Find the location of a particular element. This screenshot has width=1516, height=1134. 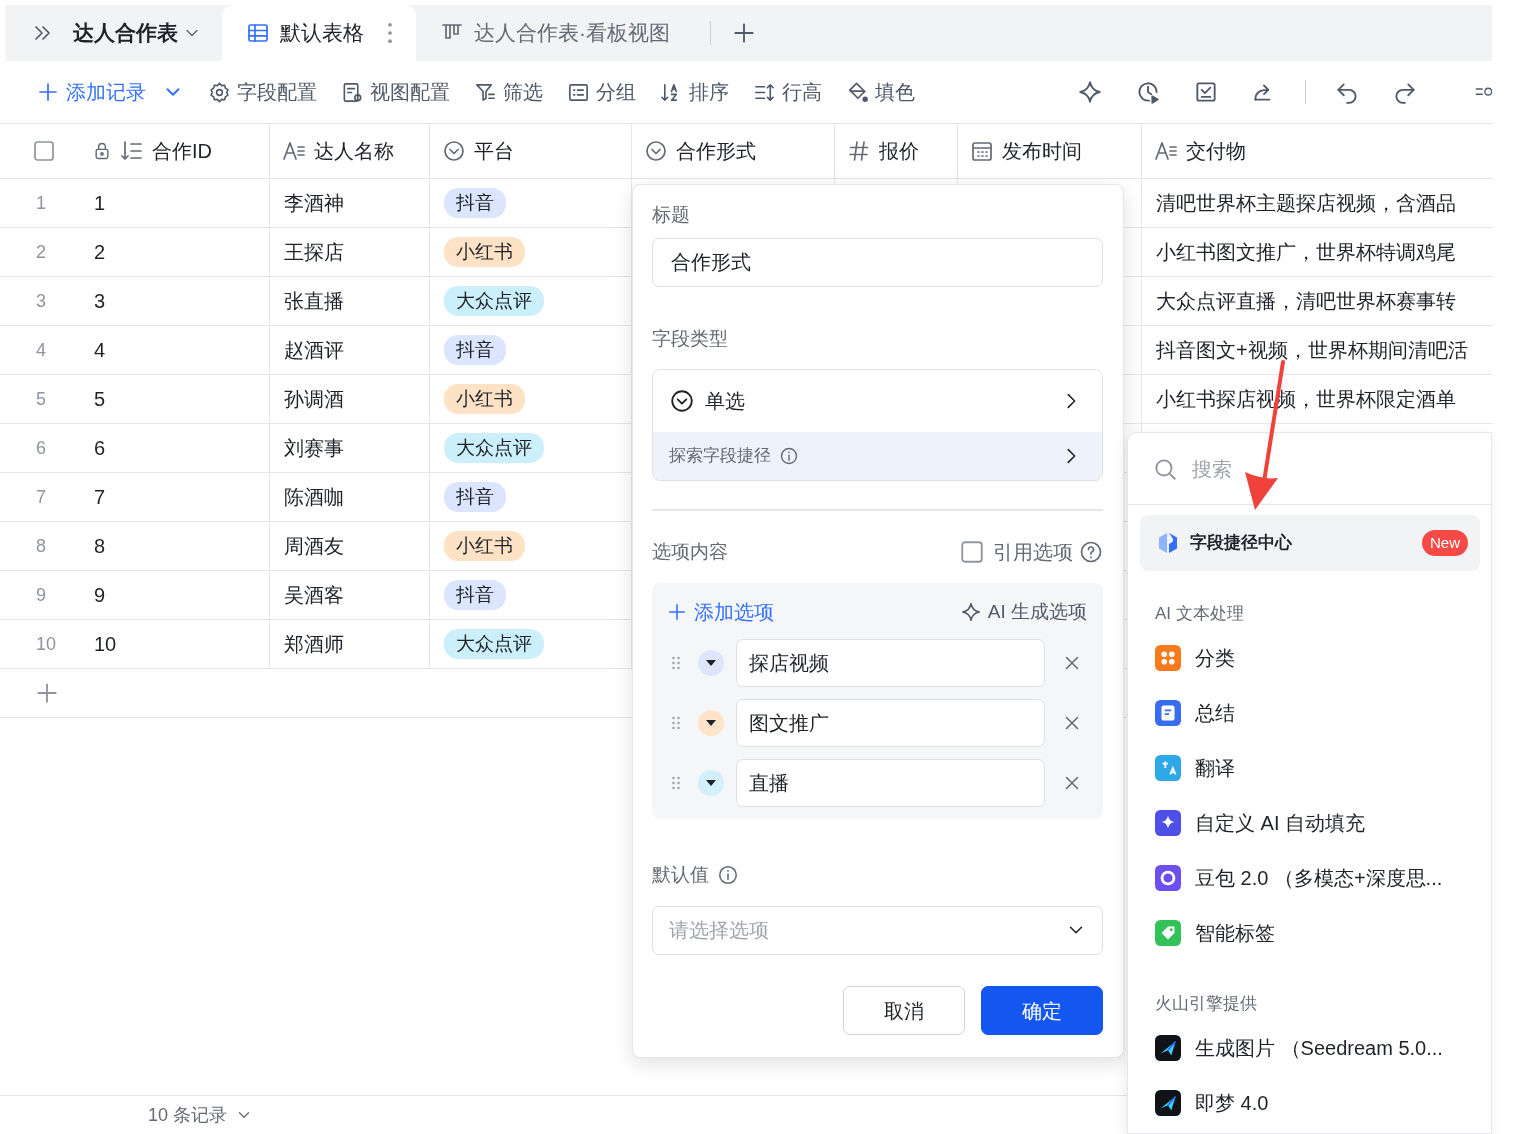

row-number: 10 is located at coordinates (40, 644).